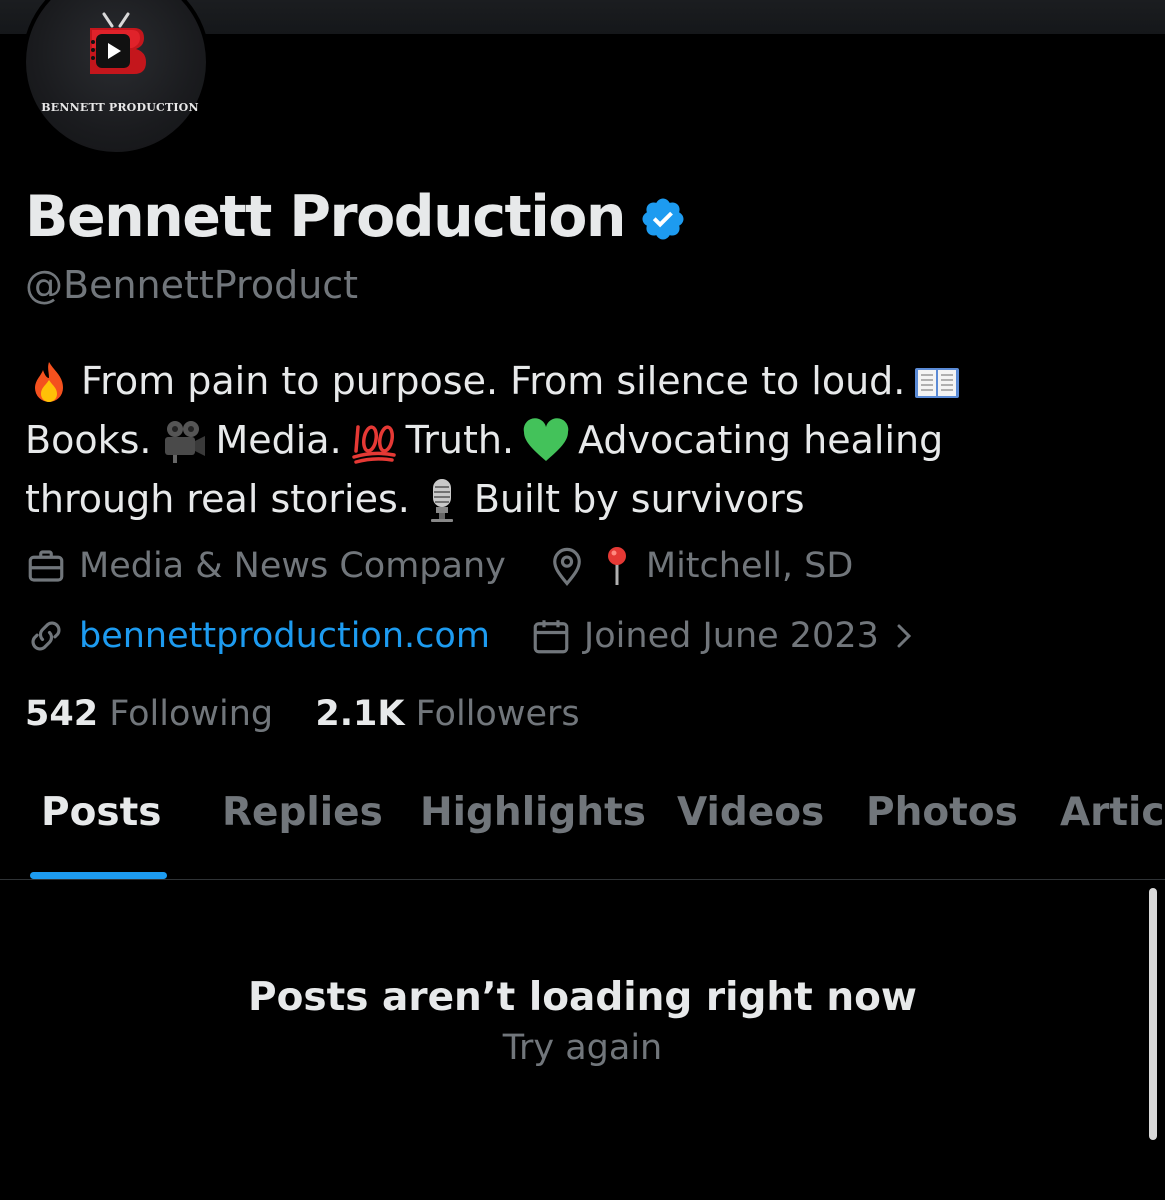 Image resolution: width=1165 pixels, height=1200 pixels. Describe the element at coordinates (639, 499) in the screenshot. I see `bio-text-survivors: Built by survivors` at that location.